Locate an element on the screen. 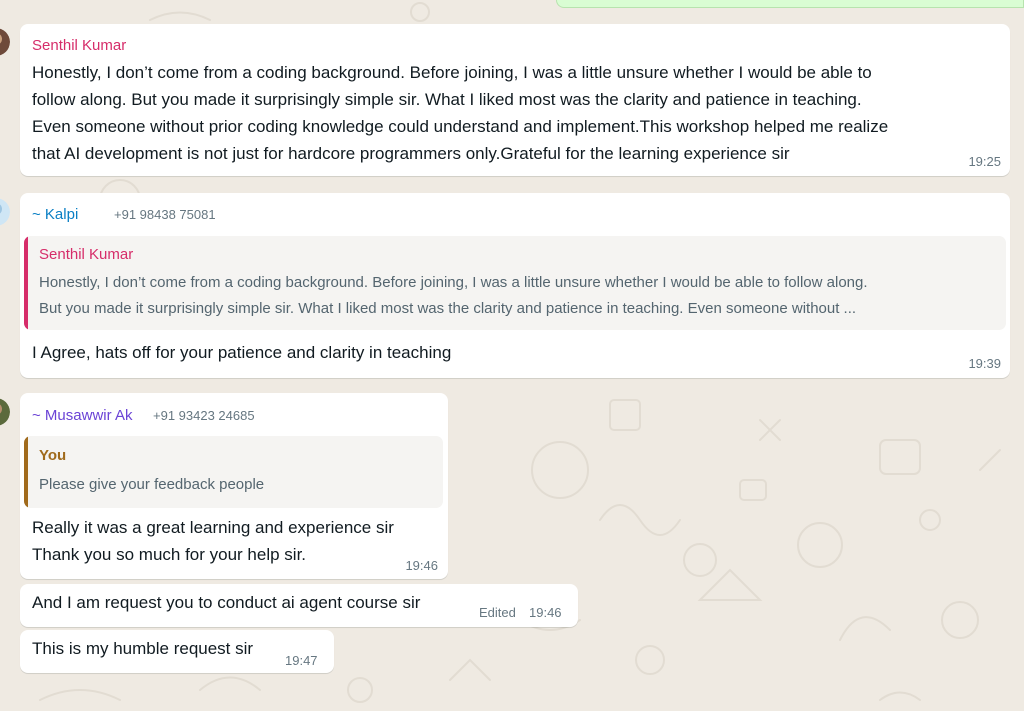 The width and height of the screenshot is (1024, 711). sender-name: ~ Kalpi is located at coordinates (55, 214).